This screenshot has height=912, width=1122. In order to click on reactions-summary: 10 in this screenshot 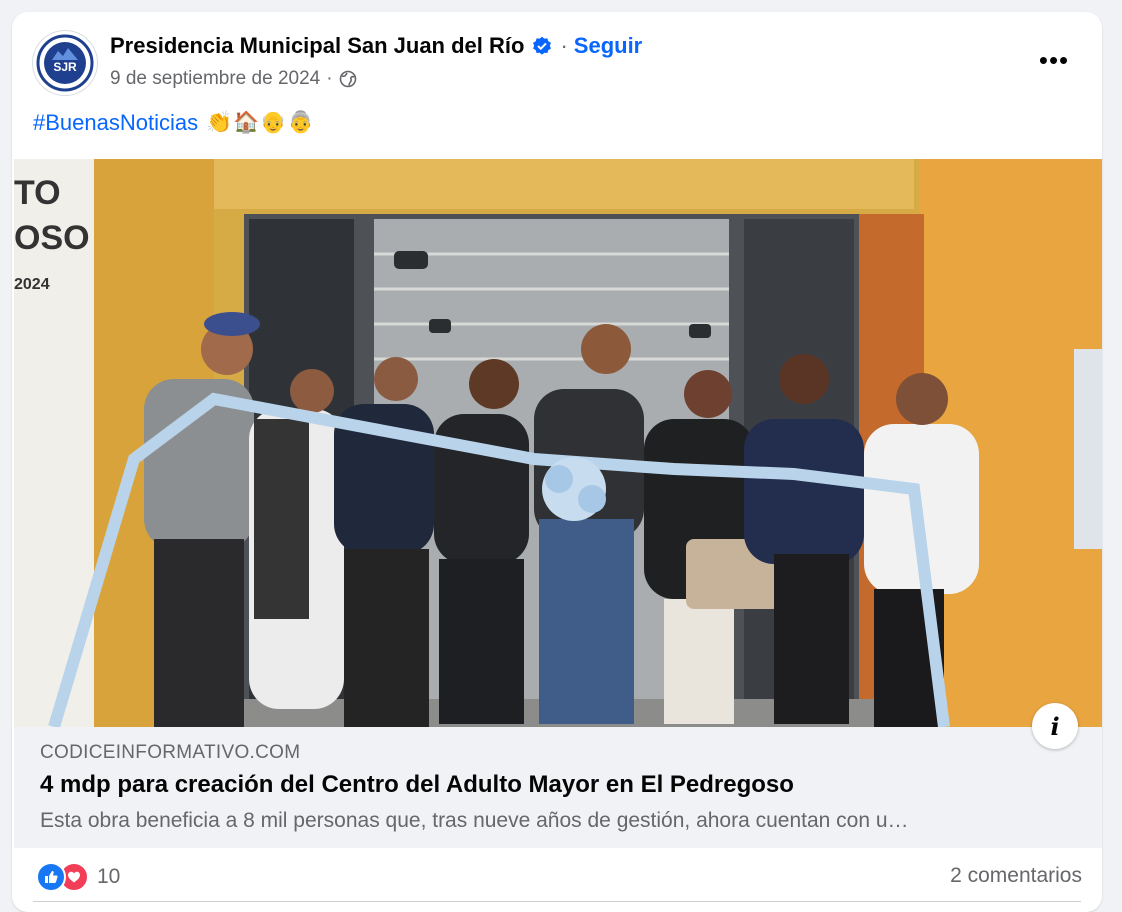, I will do `click(78, 877)`.